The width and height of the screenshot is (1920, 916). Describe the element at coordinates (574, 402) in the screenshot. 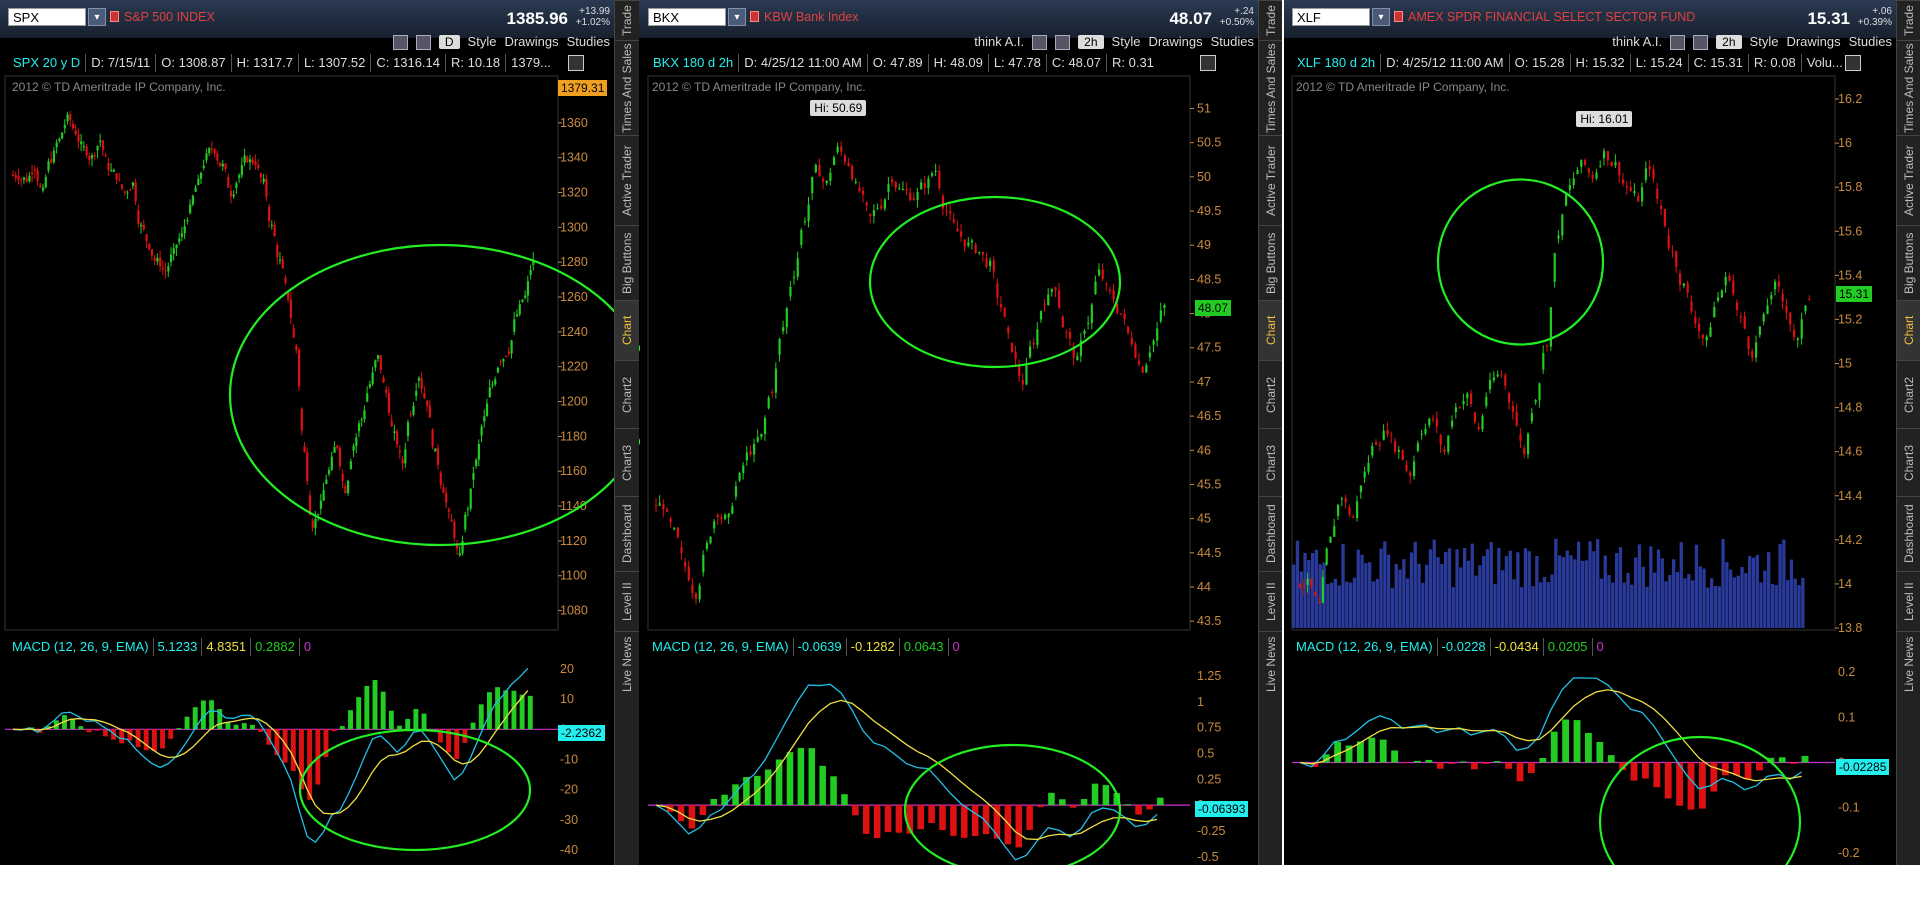

I see `price-tick-label: 1200` at that location.